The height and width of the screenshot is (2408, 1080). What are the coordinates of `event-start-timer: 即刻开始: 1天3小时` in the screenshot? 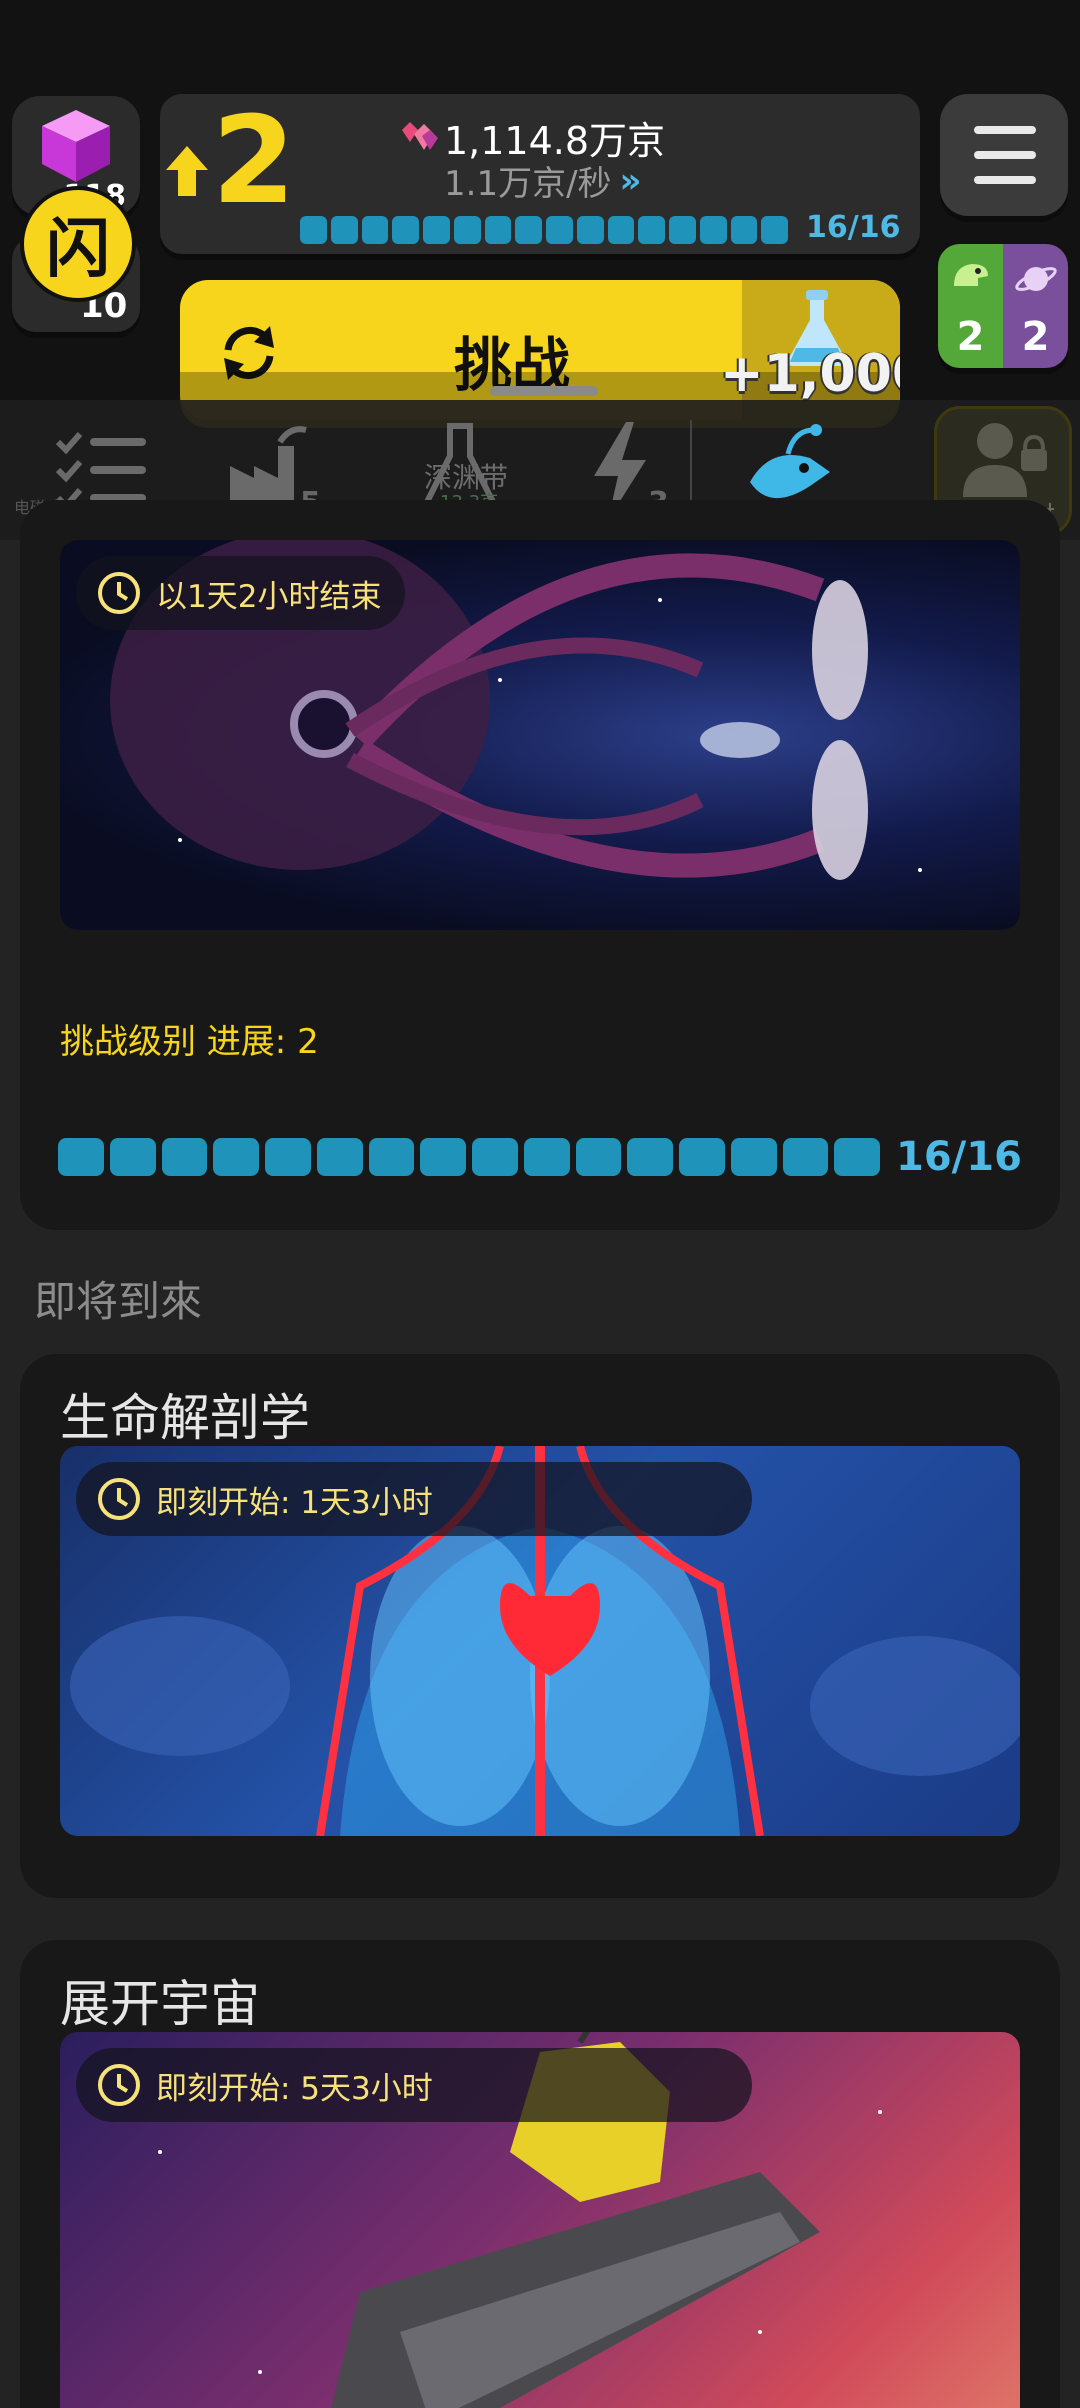 It's located at (414, 1499).